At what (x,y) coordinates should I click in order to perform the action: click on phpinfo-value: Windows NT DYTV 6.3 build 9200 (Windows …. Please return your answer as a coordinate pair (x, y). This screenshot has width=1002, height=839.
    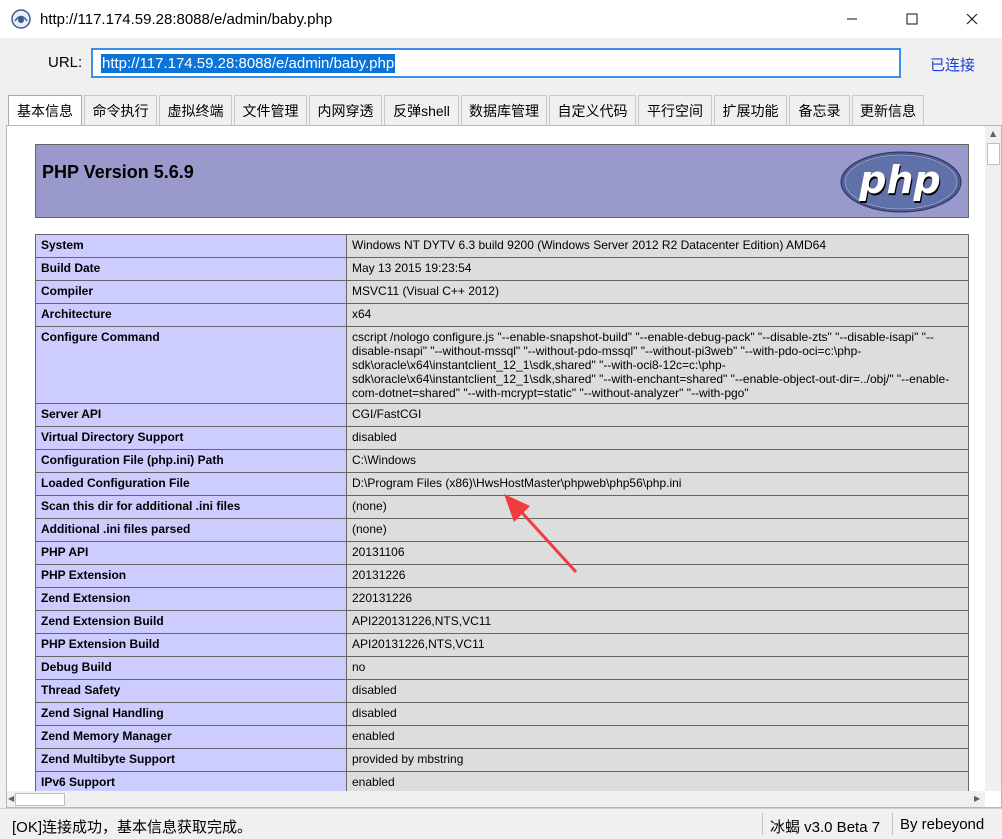
    Looking at the image, I should click on (657, 246).